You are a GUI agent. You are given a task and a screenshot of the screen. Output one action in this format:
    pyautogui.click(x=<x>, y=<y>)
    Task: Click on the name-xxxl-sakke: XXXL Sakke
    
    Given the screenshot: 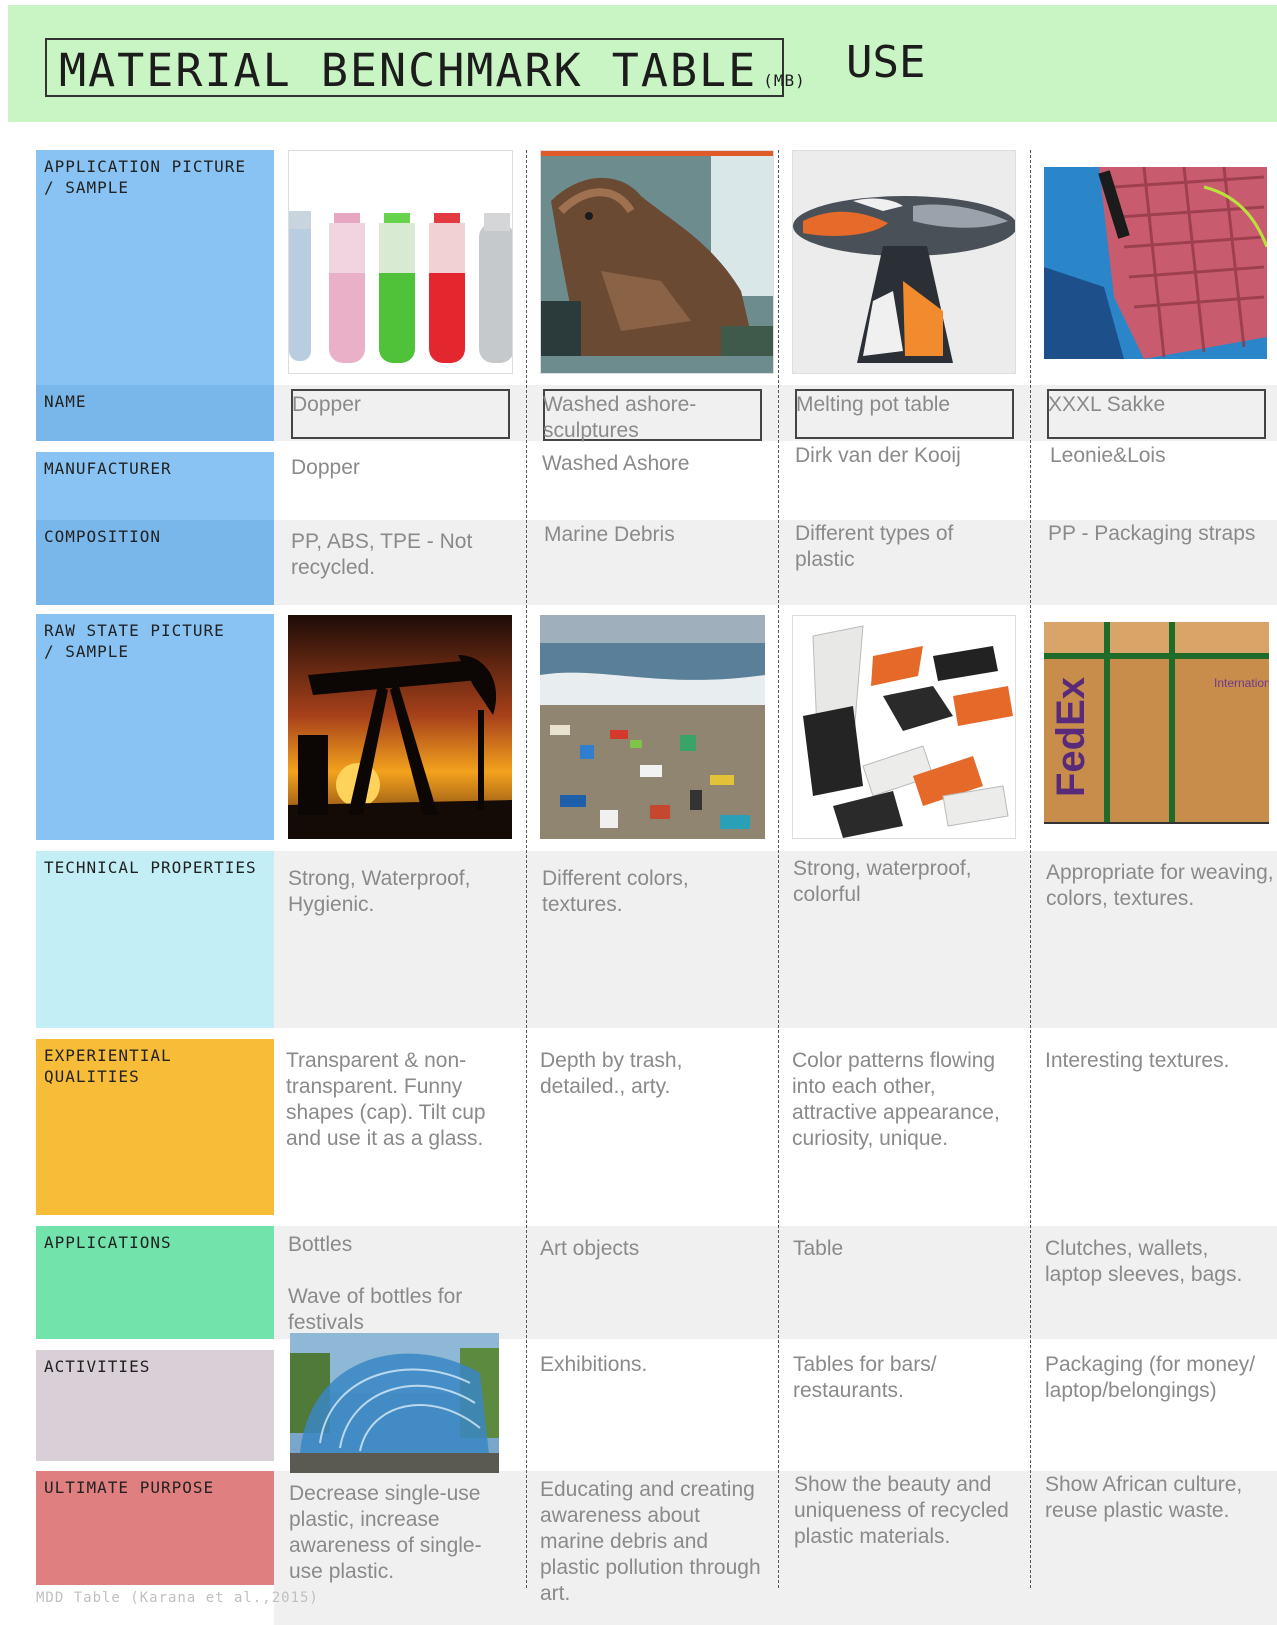 What is the action you would take?
    pyautogui.click(x=1107, y=404)
    